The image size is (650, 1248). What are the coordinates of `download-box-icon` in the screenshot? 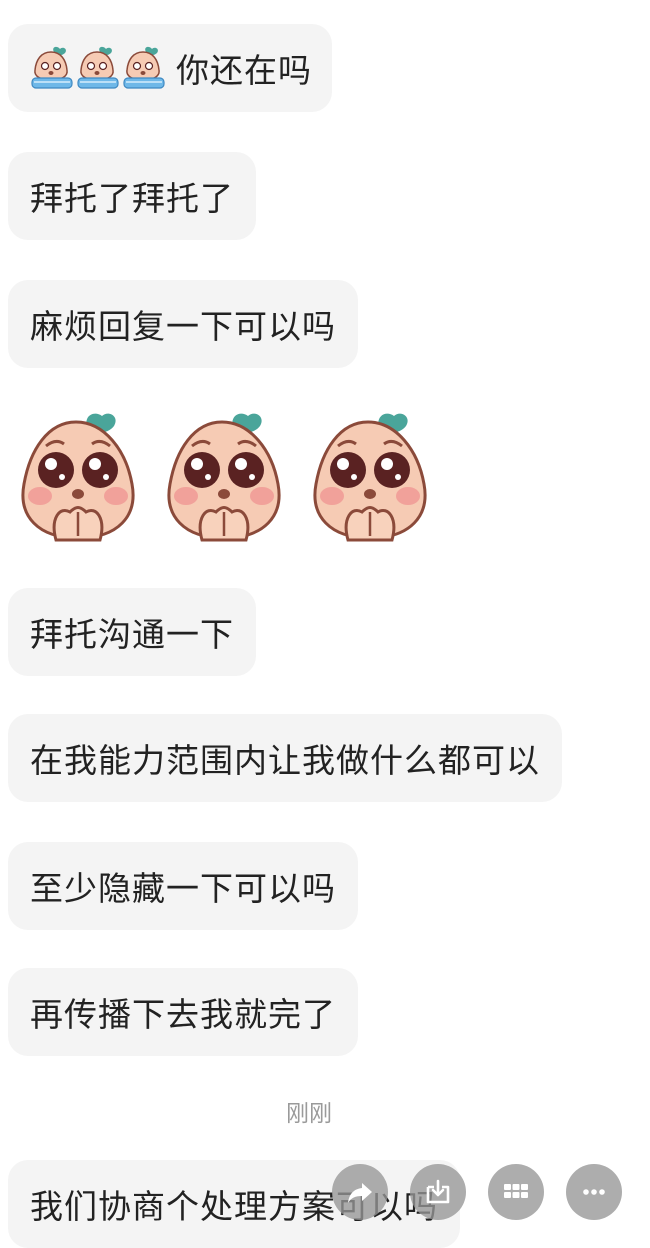 It's located at (438, 1191).